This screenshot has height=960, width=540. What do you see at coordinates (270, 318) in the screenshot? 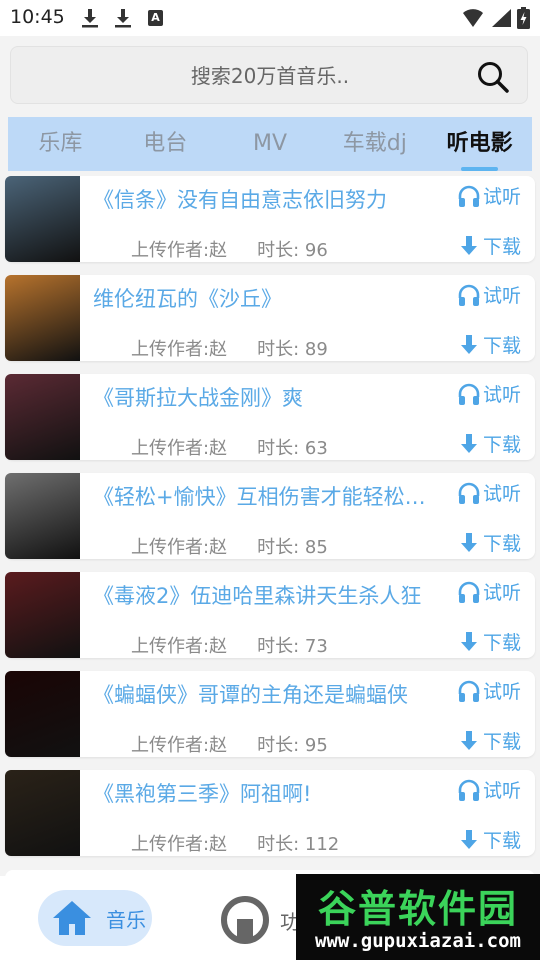
I see `list-item: 维伦纽瓦的《沙丘》上传作者:赵 时长: 89 试听下载` at bounding box center [270, 318].